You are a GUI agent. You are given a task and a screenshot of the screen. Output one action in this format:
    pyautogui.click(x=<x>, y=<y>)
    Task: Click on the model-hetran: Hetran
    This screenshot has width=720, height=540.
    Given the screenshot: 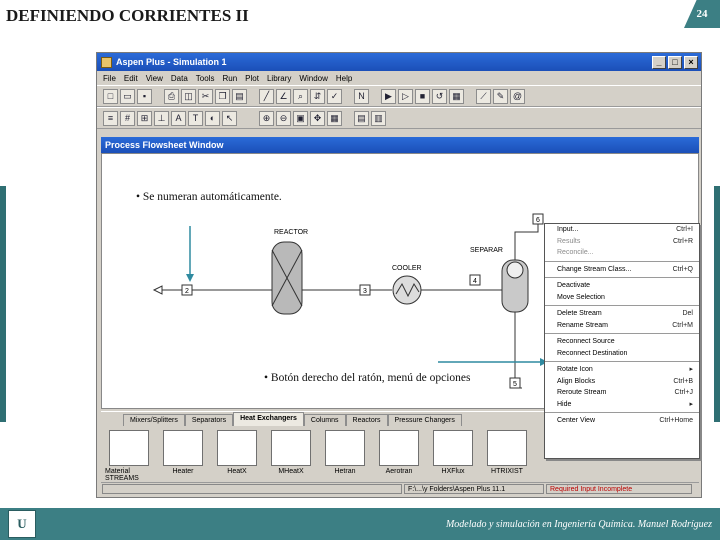 What is the action you would take?
    pyautogui.click(x=345, y=456)
    